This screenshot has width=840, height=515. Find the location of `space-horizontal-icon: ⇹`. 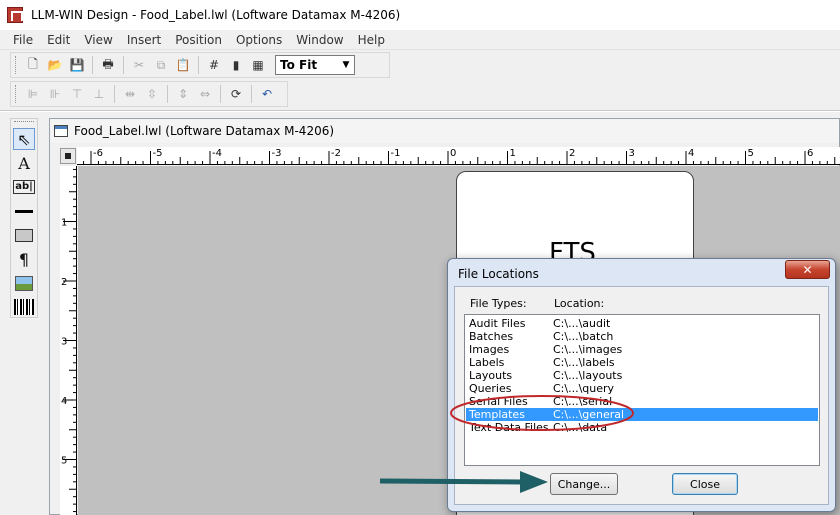

space-horizontal-icon: ⇹ is located at coordinates (130, 94).